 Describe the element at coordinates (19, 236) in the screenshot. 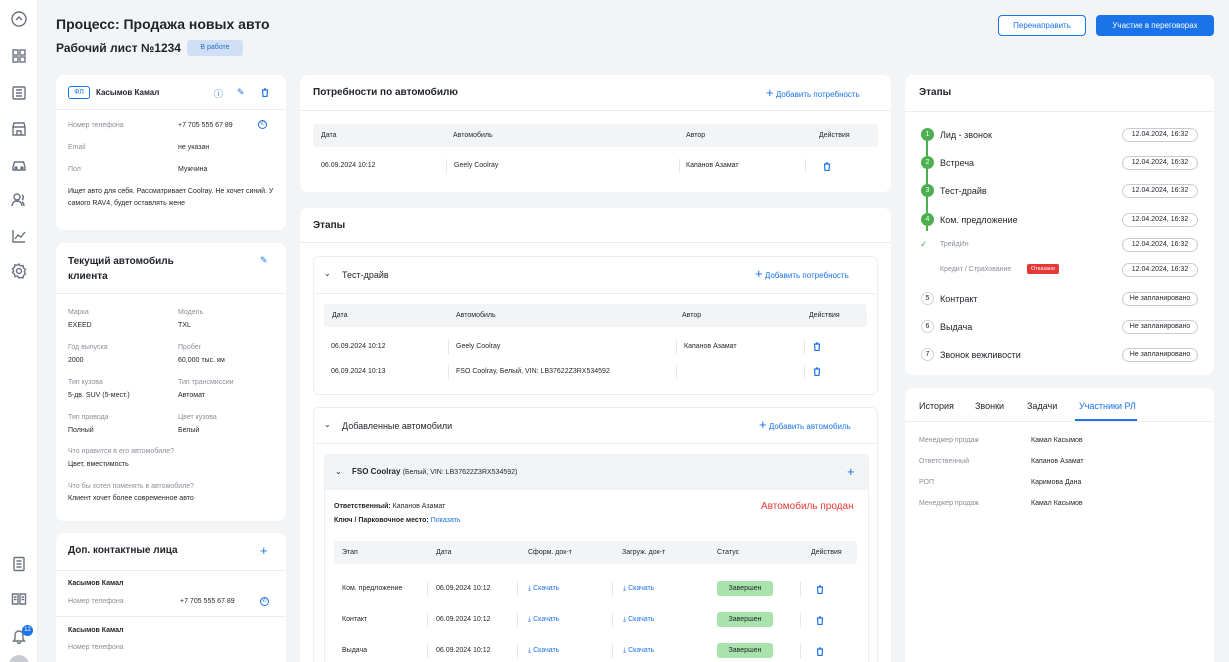

I see `chart-icon` at that location.